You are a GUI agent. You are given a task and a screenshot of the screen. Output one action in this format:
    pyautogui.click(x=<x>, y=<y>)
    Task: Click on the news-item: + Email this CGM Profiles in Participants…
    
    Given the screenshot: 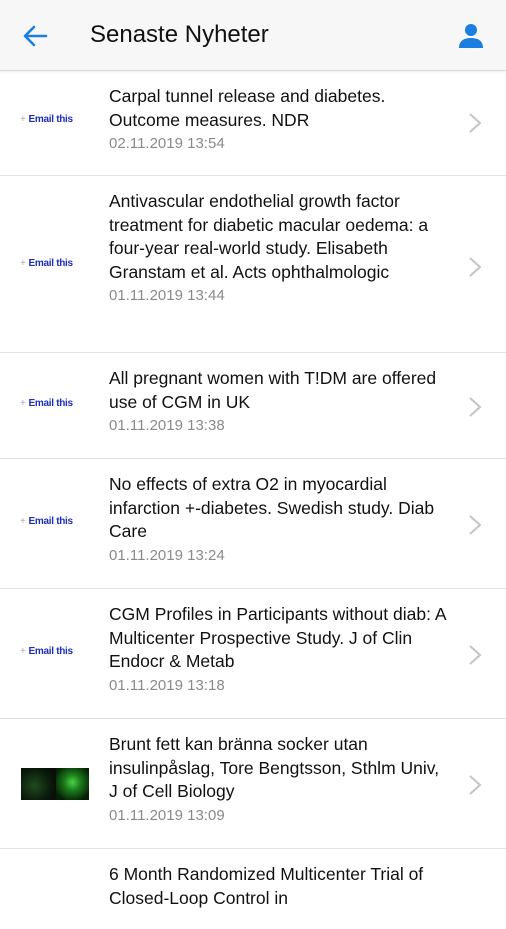 What is the action you would take?
    pyautogui.click(x=253, y=654)
    